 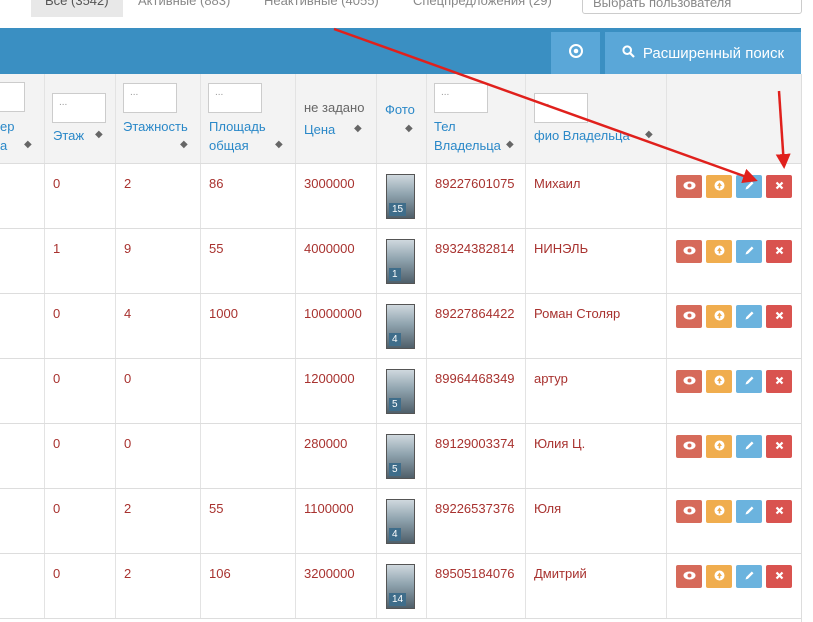 I want to click on header-photo-label: Фото, so click(x=400, y=109).